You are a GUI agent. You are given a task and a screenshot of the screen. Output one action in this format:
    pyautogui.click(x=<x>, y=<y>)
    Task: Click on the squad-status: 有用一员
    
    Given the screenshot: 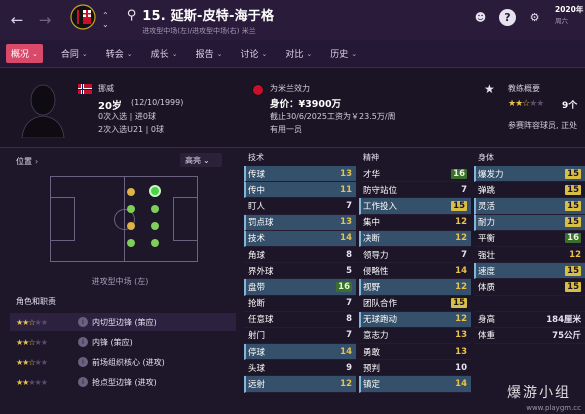 What is the action you would take?
    pyautogui.click(x=286, y=129)
    